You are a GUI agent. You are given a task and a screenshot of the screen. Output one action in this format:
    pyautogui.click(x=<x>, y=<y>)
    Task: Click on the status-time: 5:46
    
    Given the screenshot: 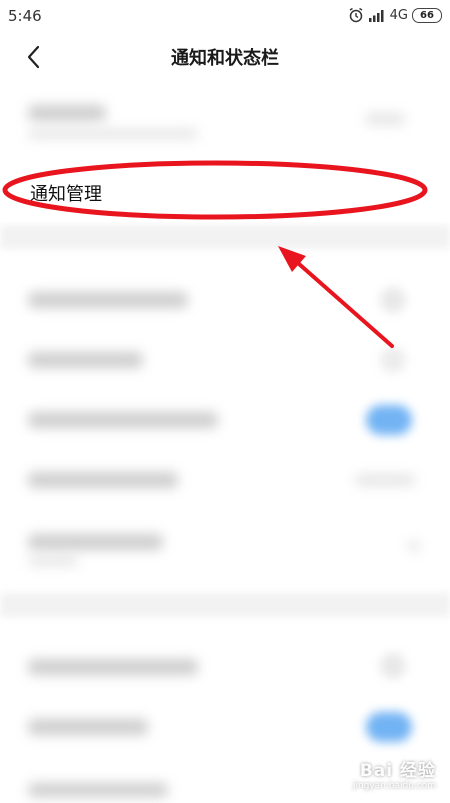 What is the action you would take?
    pyautogui.click(x=25, y=16)
    